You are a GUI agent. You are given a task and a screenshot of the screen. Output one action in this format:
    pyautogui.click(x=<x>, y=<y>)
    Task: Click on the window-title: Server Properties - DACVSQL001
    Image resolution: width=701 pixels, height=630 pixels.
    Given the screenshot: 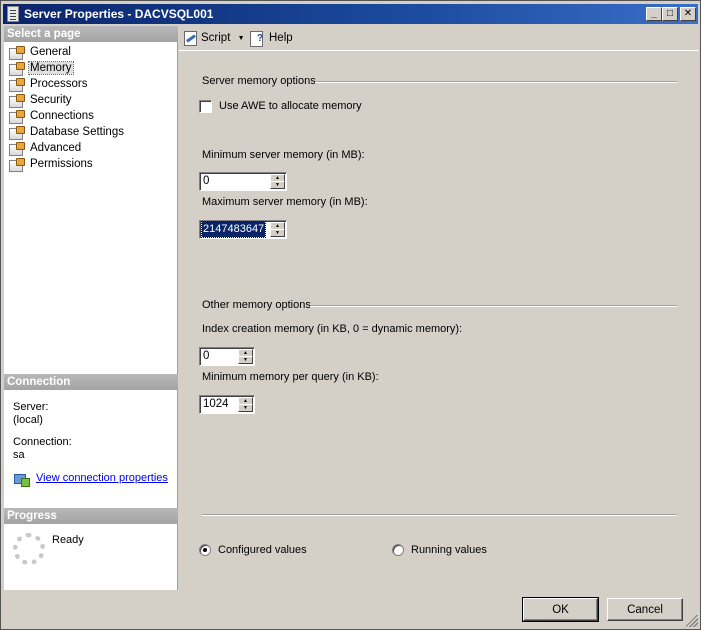 What is the action you would take?
    pyautogui.click(x=119, y=14)
    